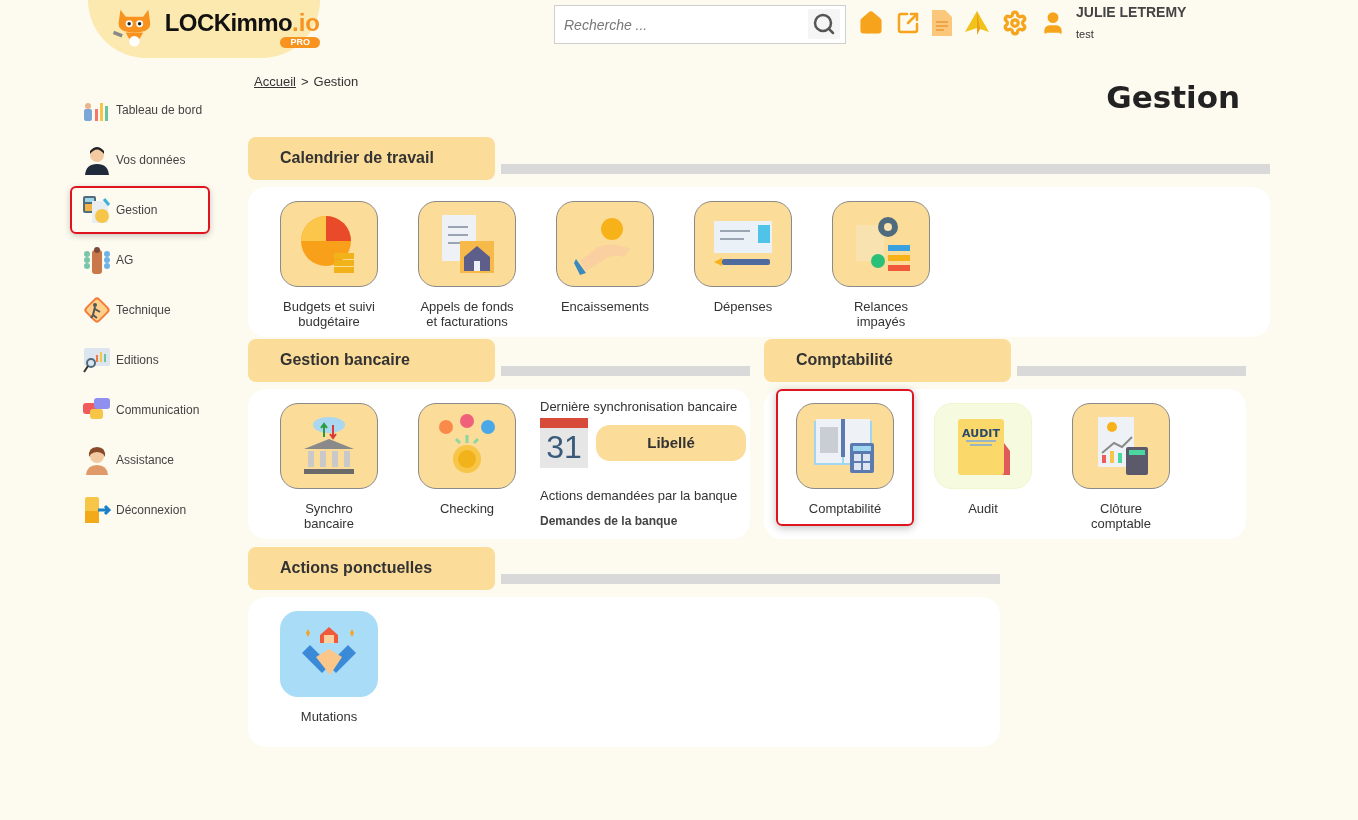 This screenshot has width=1358, height=820. What do you see at coordinates (275, 82) in the screenshot?
I see `breadcrumb-link: Accueil` at bounding box center [275, 82].